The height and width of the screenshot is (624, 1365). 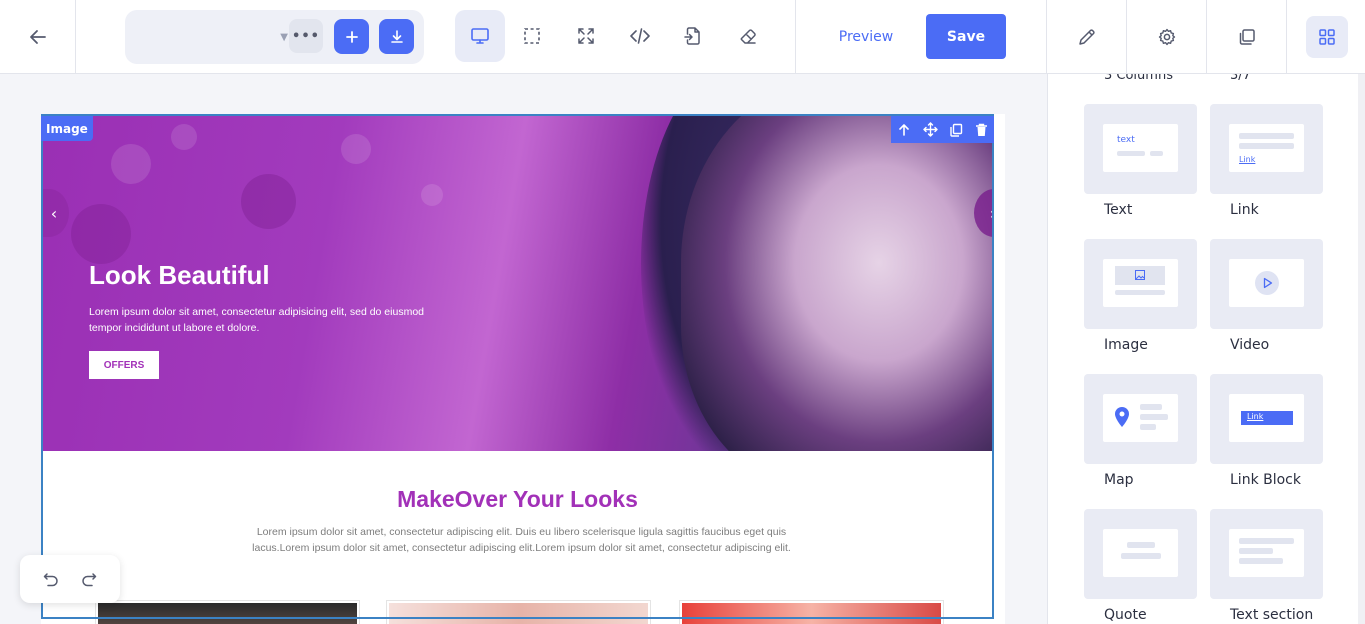 What do you see at coordinates (179, 275) in the screenshot?
I see `hero-title: Look Beautiful` at bounding box center [179, 275].